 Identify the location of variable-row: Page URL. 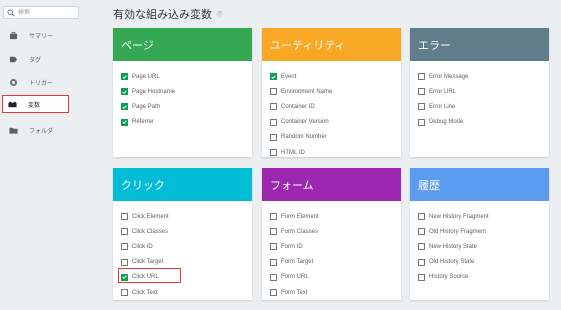
(186, 76).